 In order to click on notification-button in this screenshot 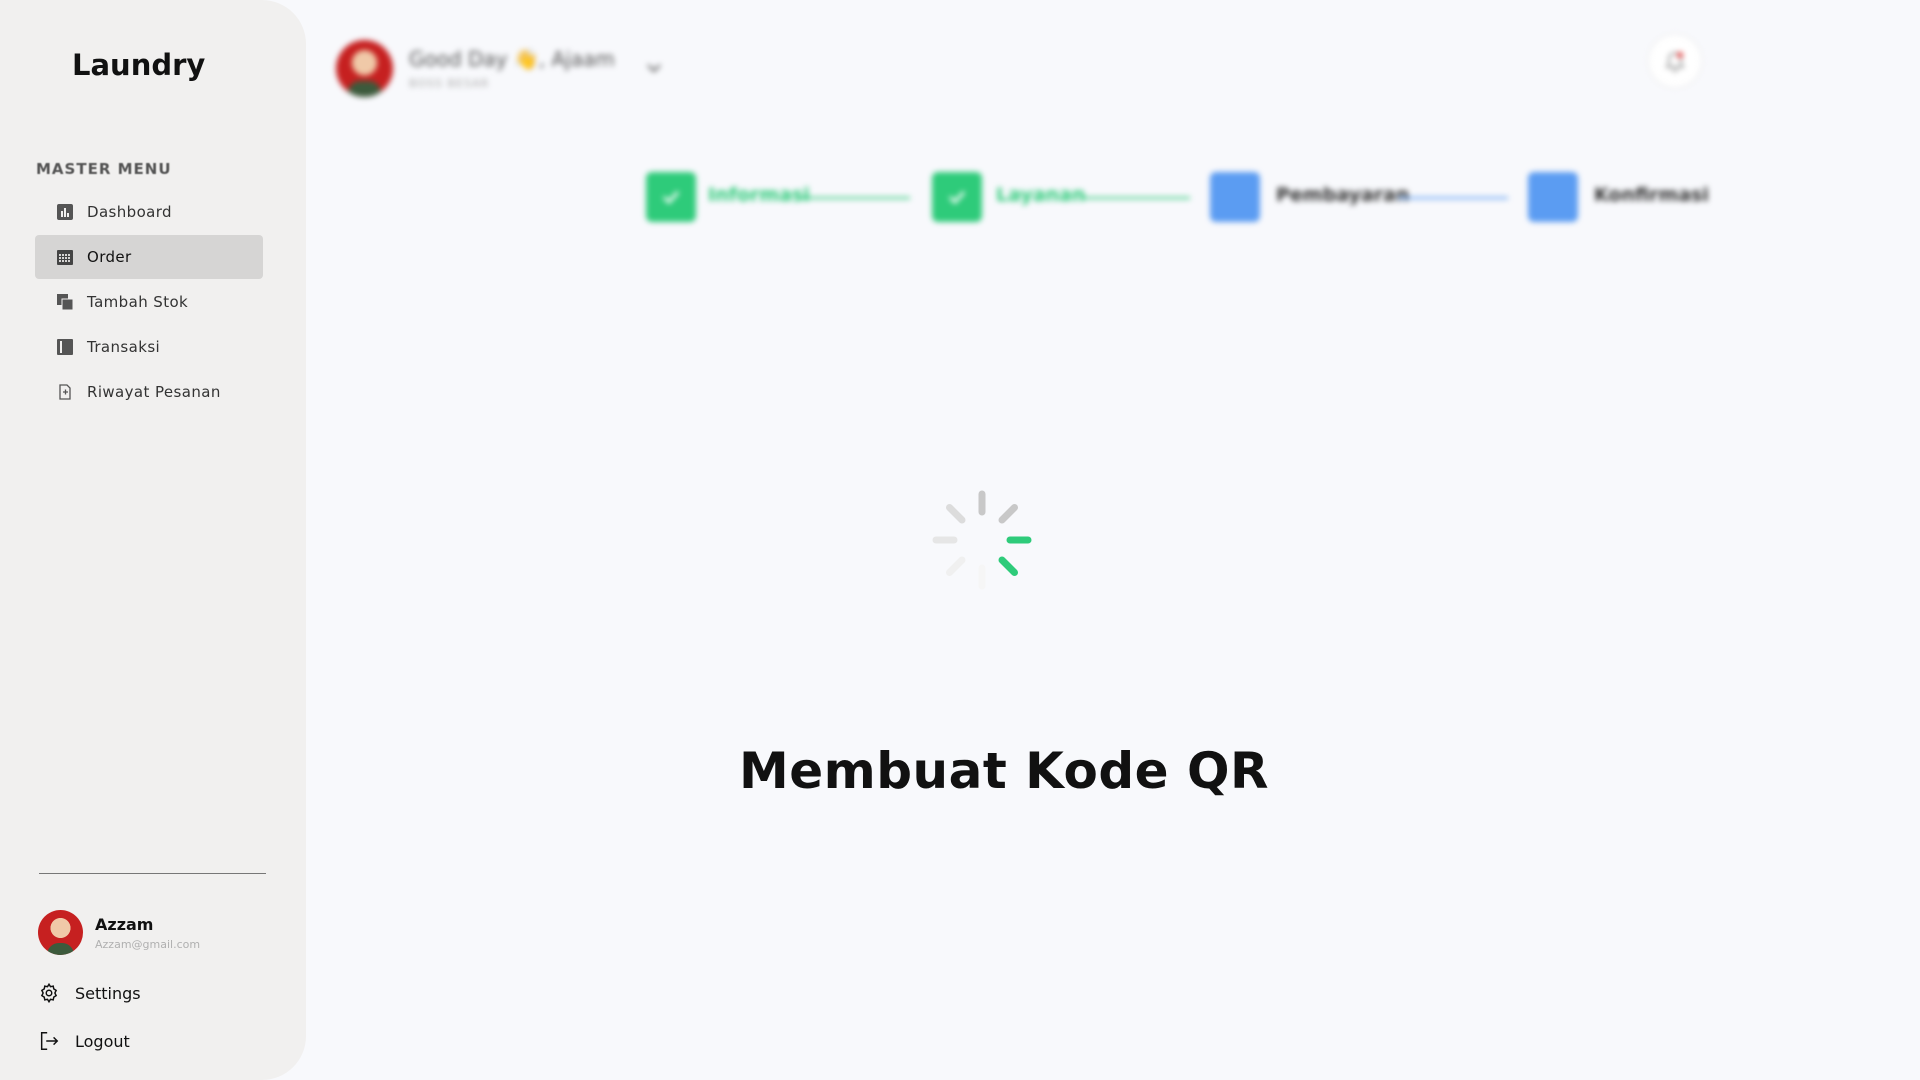, I will do `click(1675, 61)`.